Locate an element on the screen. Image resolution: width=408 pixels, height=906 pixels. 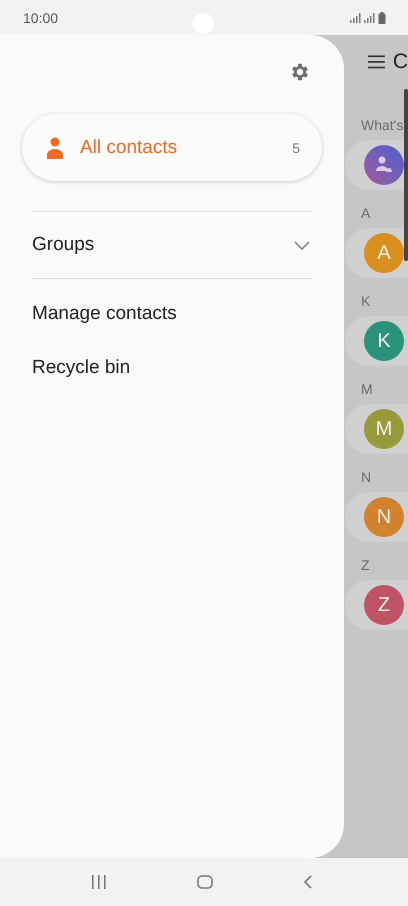
section-header: Z is located at coordinates (365, 565).